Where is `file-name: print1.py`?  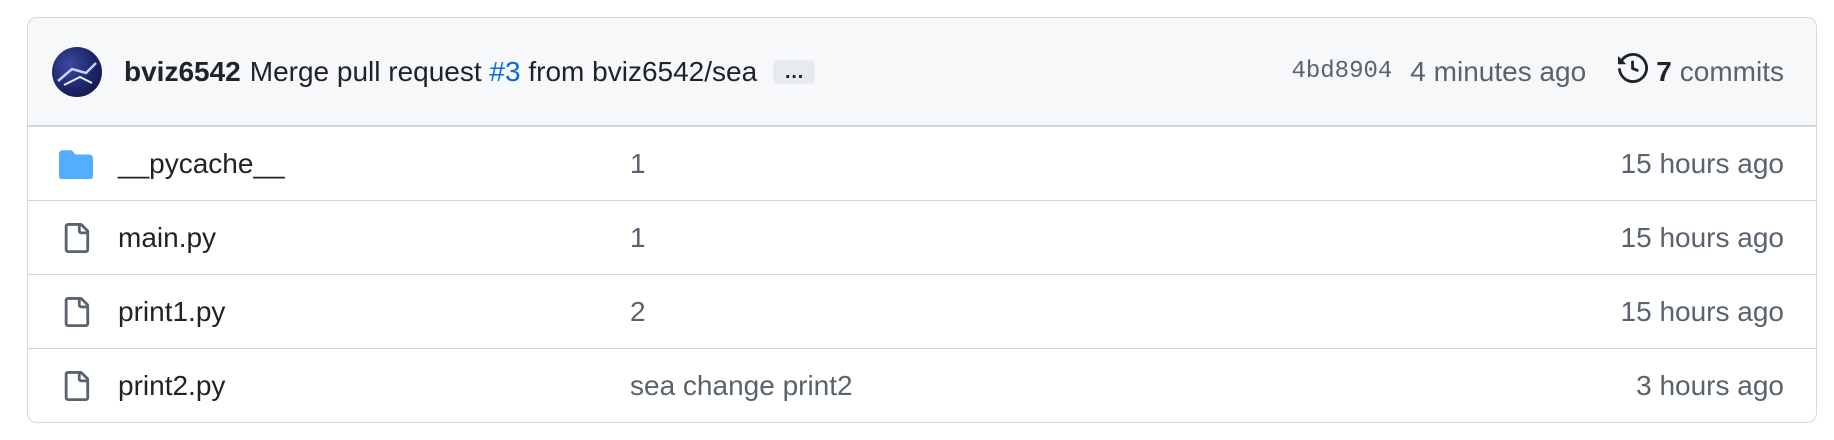 file-name: print1.py is located at coordinates (374, 312).